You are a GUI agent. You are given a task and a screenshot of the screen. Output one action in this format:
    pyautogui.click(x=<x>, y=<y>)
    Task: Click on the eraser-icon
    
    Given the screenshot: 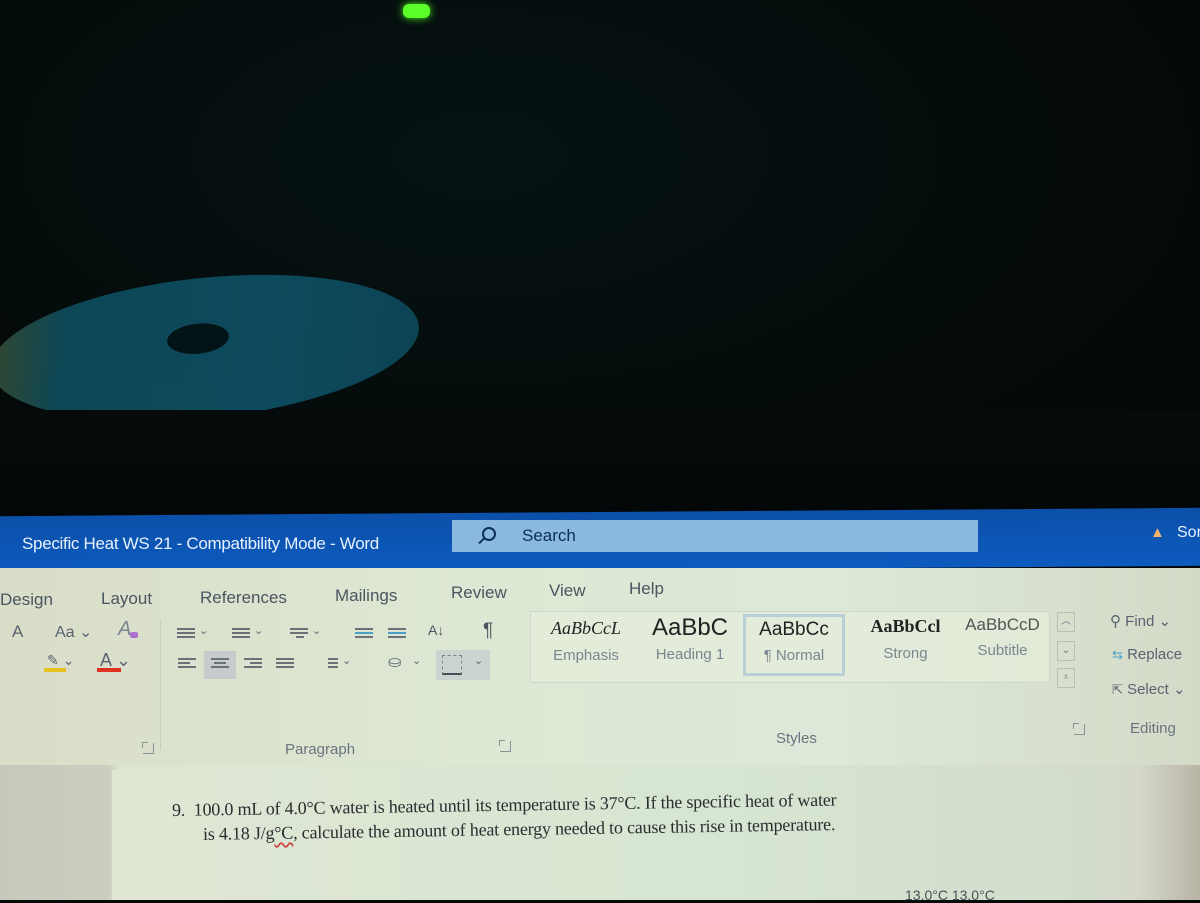 What is the action you would take?
    pyautogui.click(x=134, y=635)
    